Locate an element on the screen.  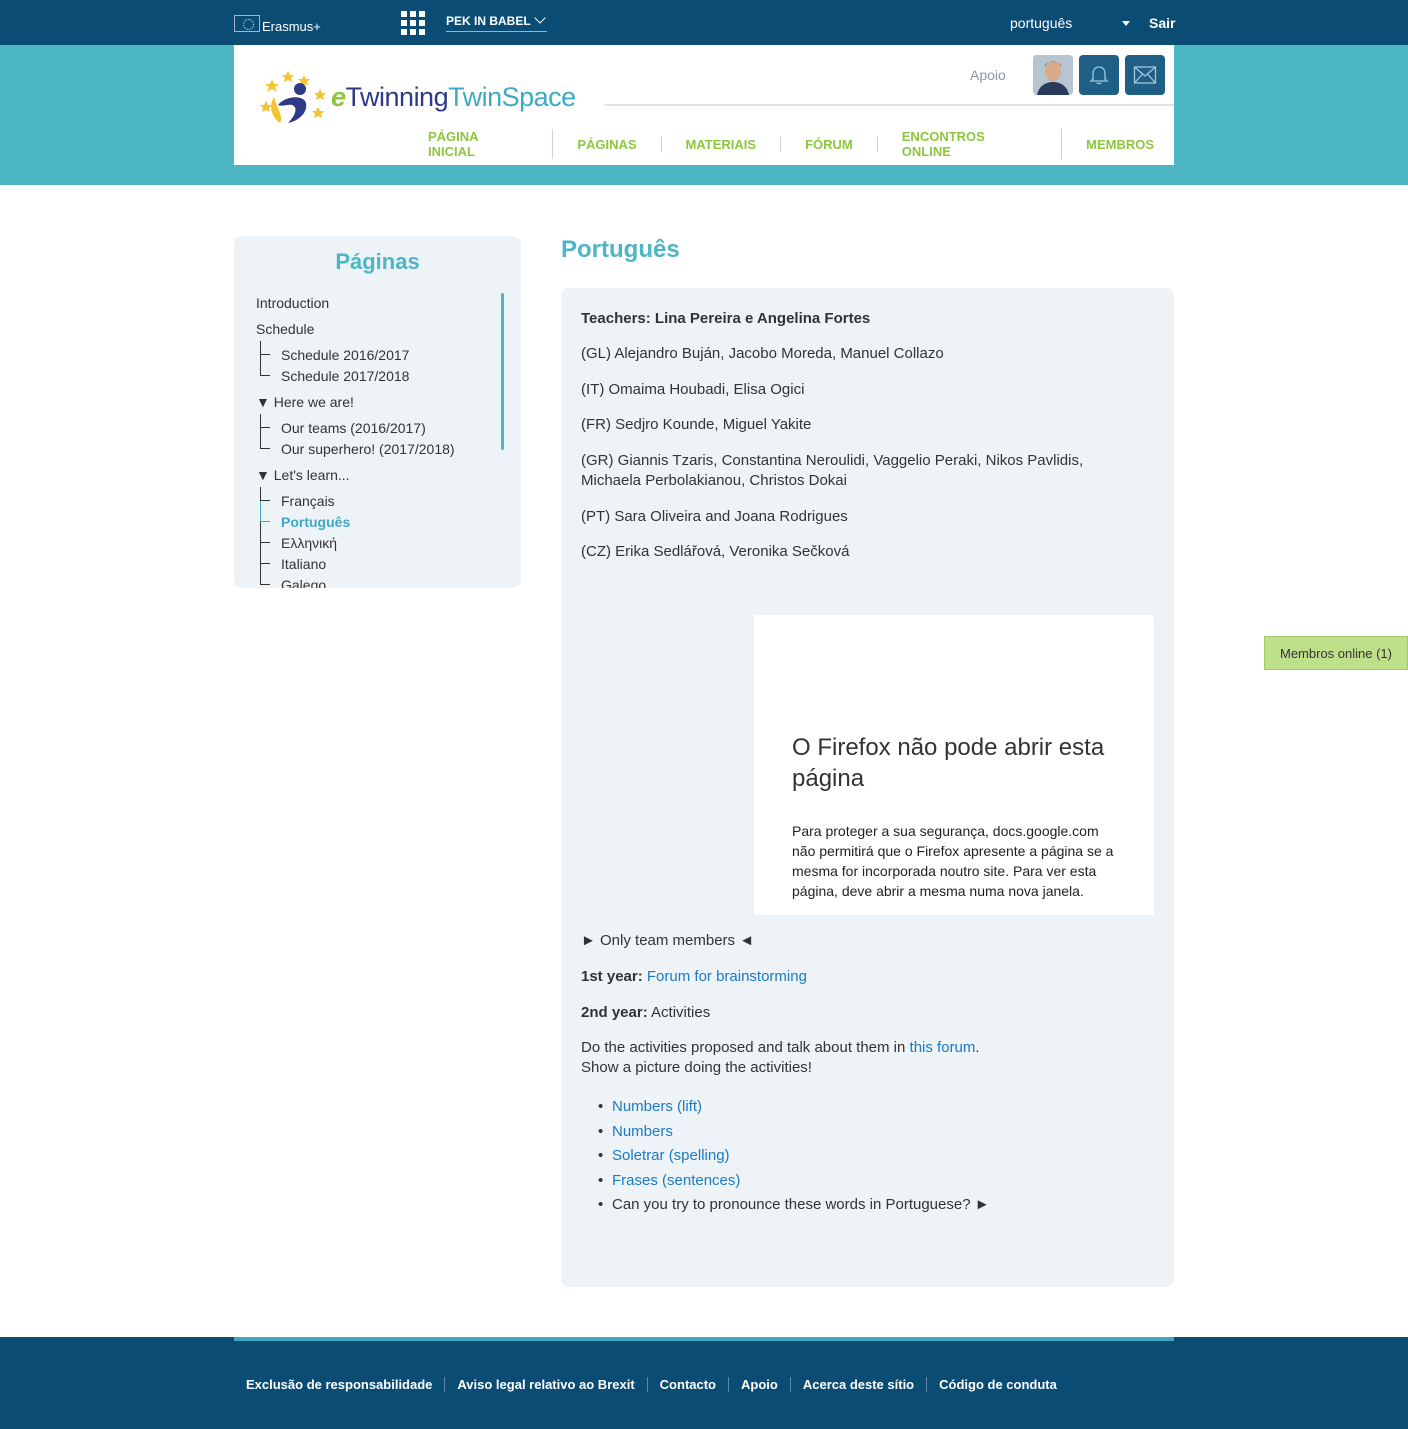
nav-forum: FÓRUM is located at coordinates (829, 144).